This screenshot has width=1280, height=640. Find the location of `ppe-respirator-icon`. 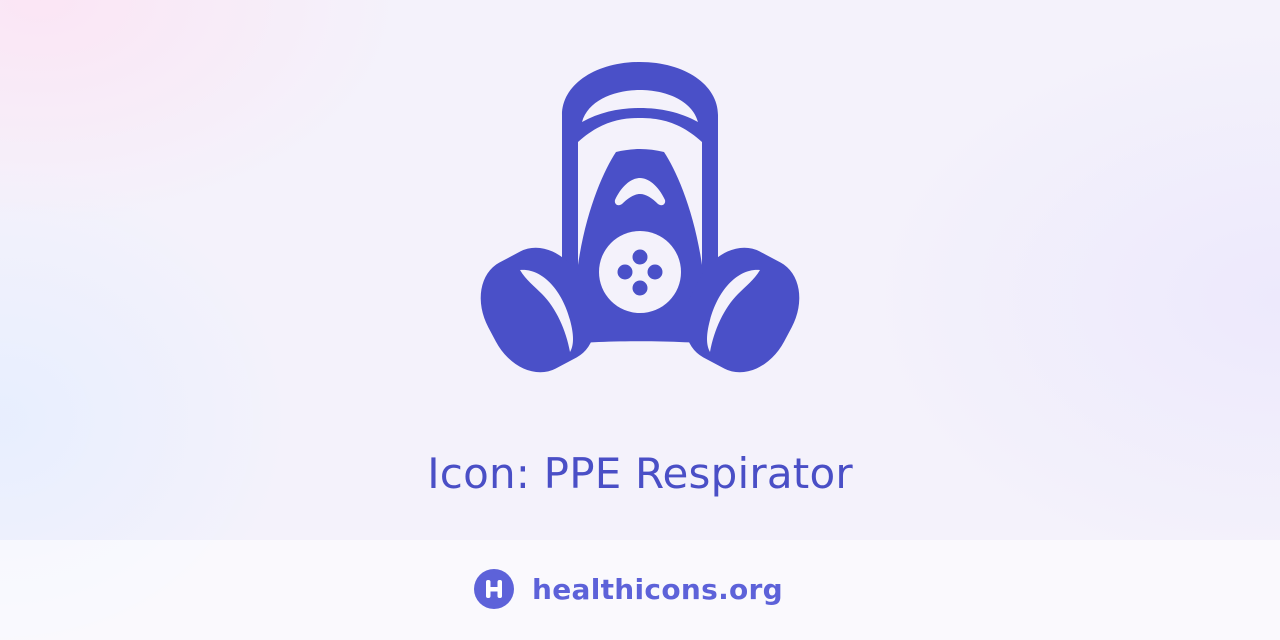

ppe-respirator-icon is located at coordinates (640, 220).